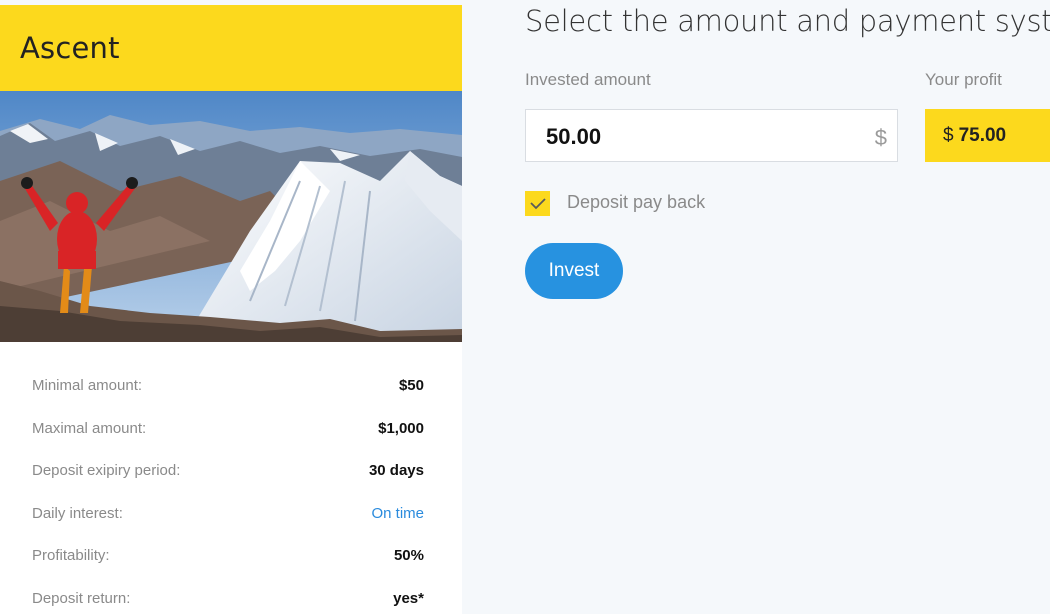 The width and height of the screenshot is (1050, 614). I want to click on profit-currency: $, so click(948, 135).